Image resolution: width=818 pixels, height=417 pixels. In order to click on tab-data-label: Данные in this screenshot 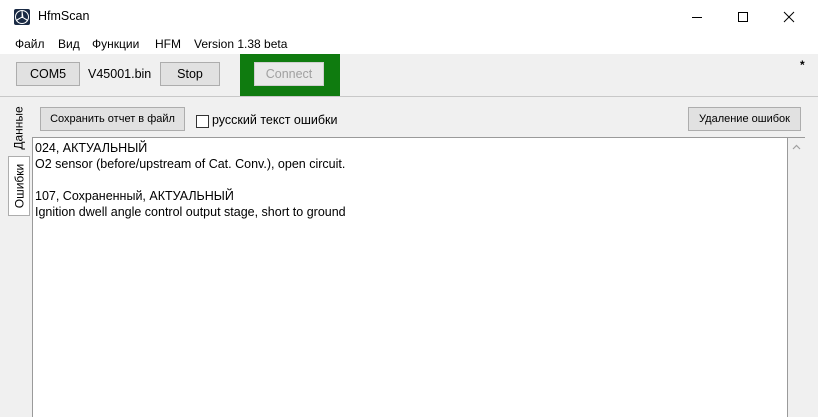, I will do `click(19, 128)`.